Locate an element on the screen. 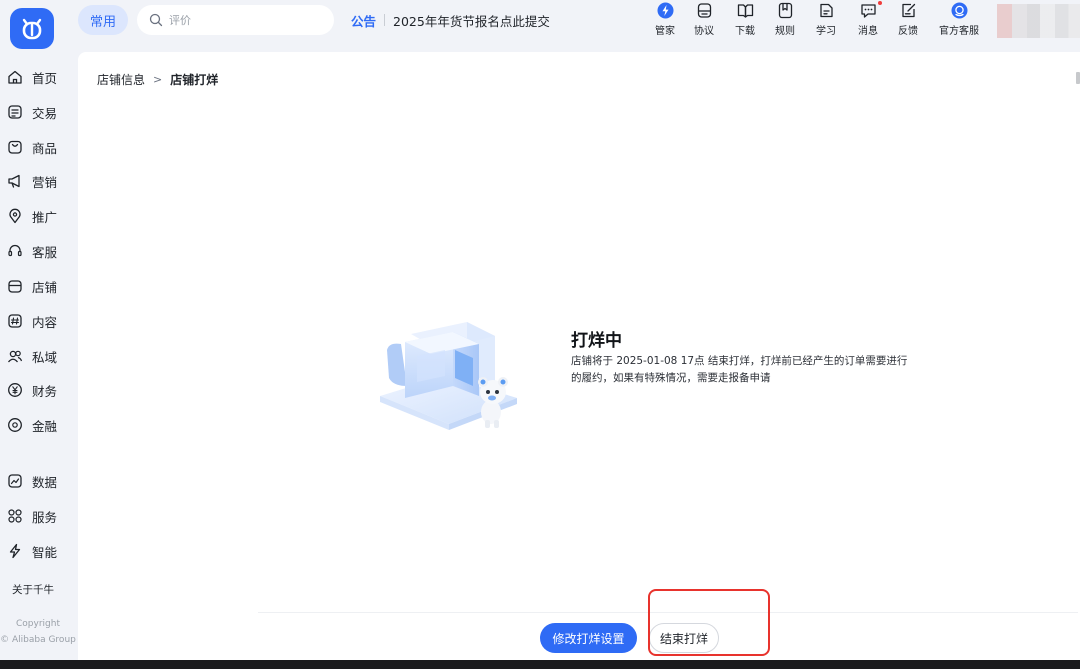 The image size is (1080, 669). store-icon is located at coordinates (15, 286).